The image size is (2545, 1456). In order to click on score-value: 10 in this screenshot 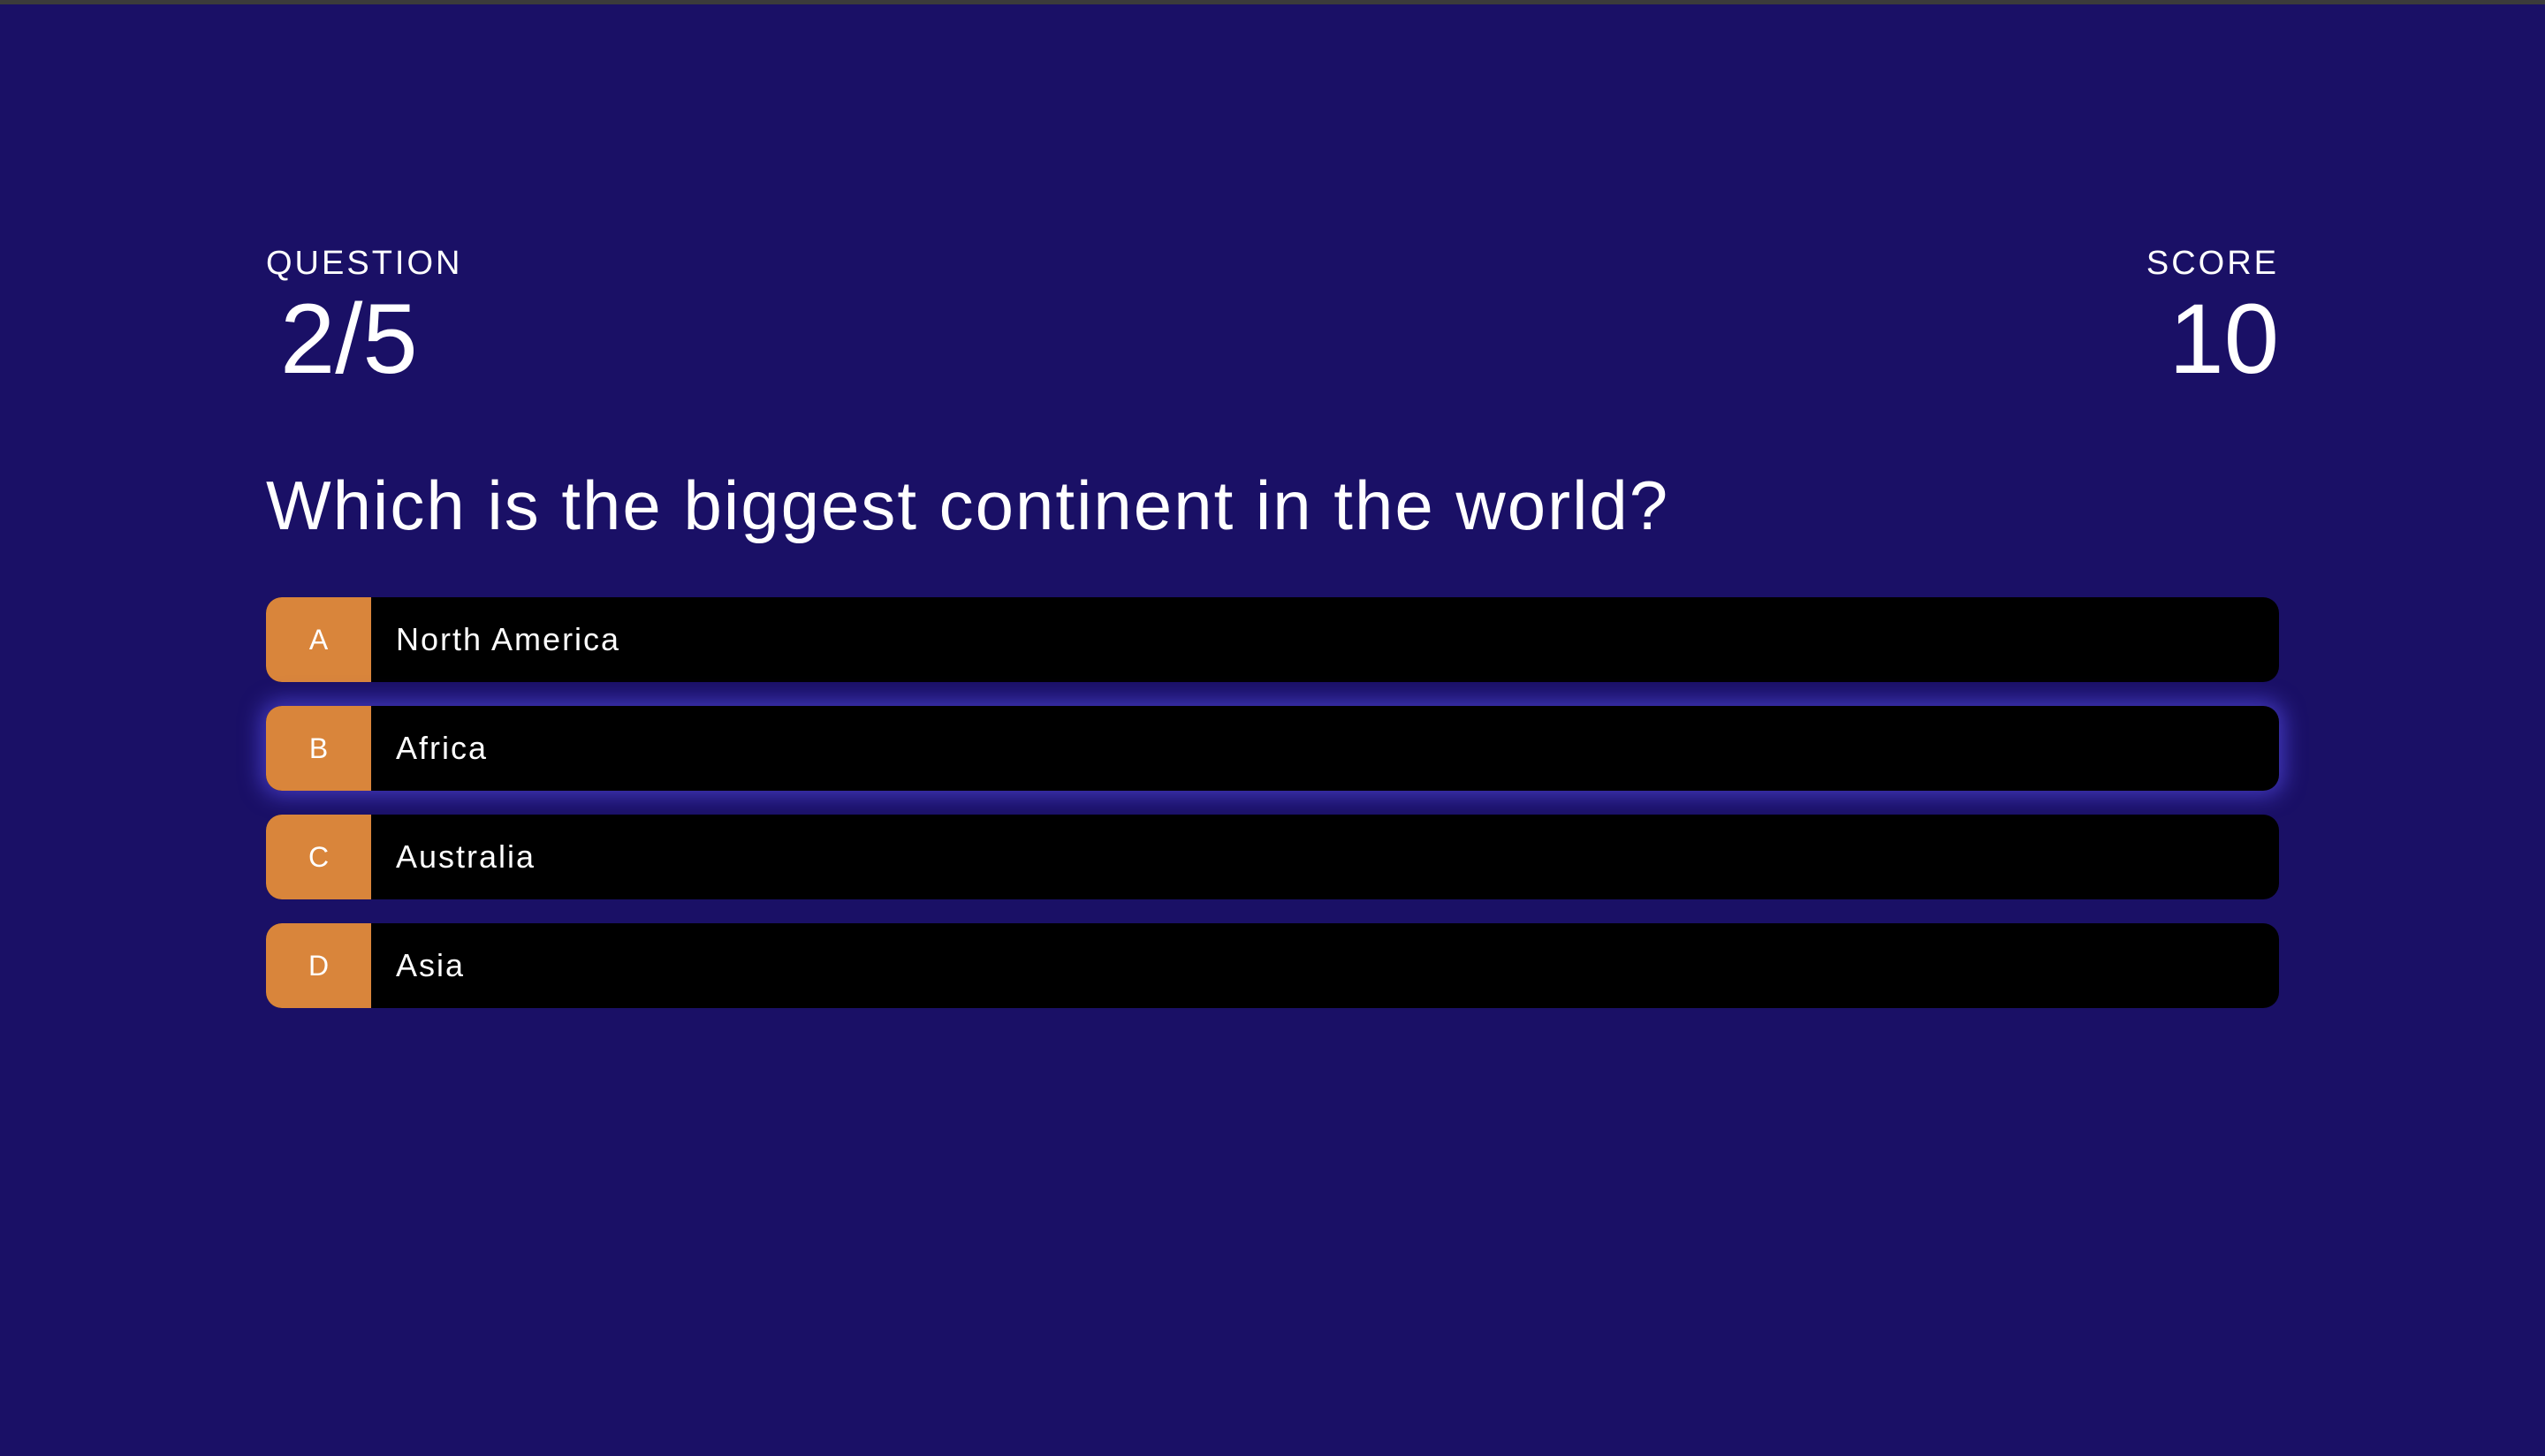, I will do `click(2224, 339)`.